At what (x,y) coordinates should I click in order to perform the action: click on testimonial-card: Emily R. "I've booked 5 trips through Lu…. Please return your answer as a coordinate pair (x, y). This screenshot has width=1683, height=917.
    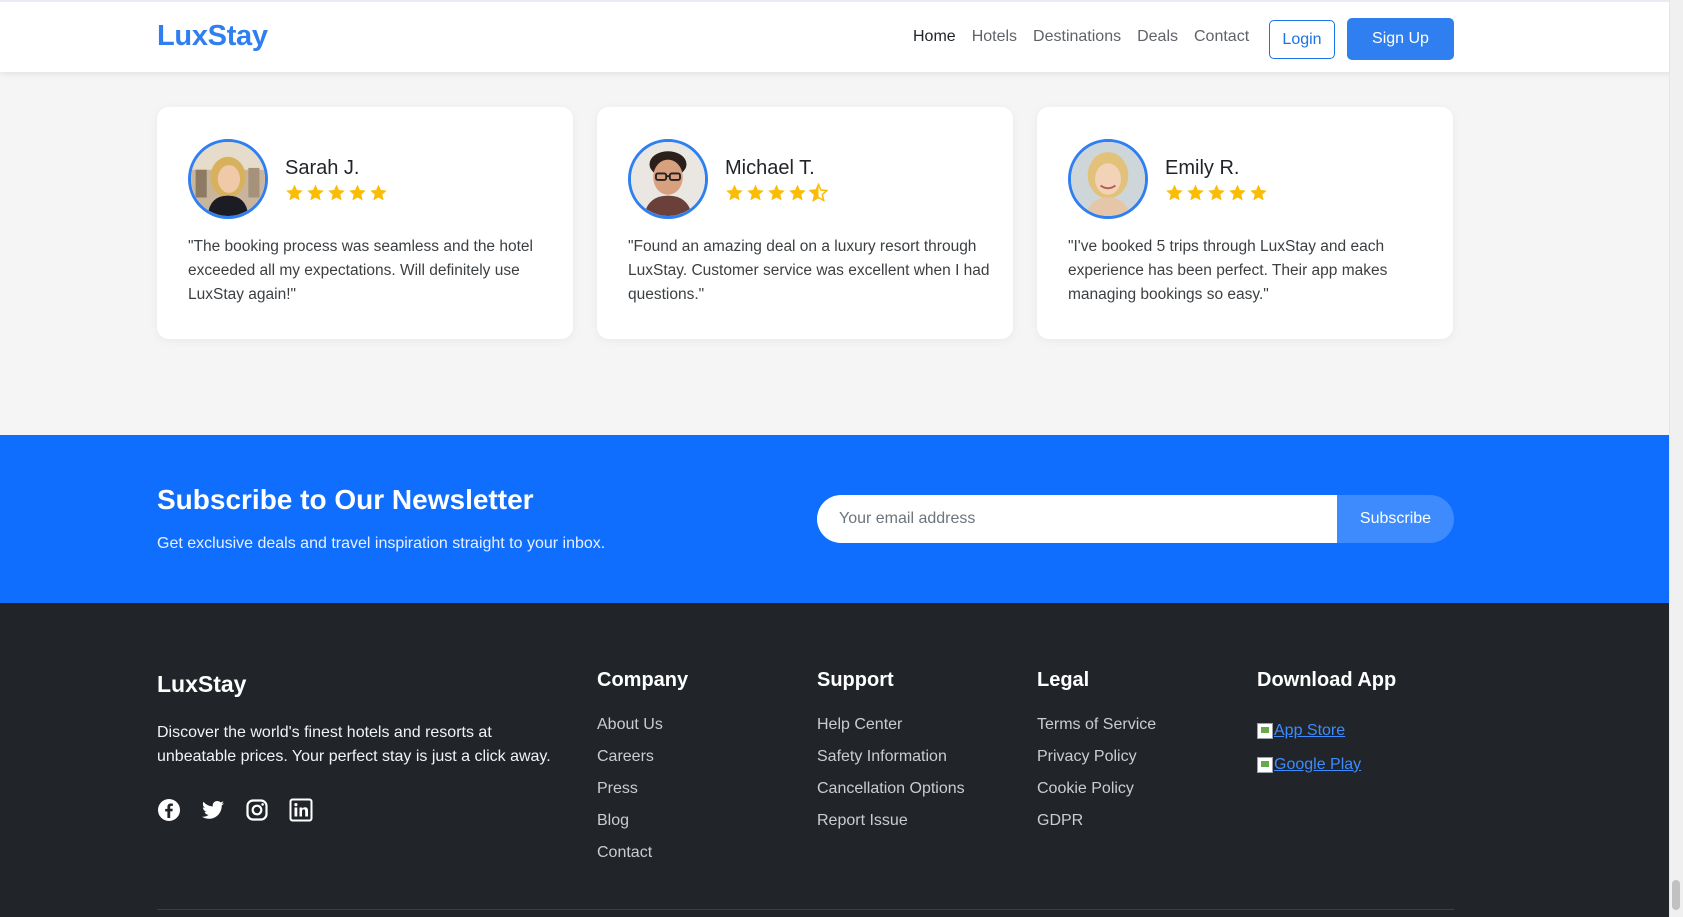
    Looking at the image, I should click on (1245, 223).